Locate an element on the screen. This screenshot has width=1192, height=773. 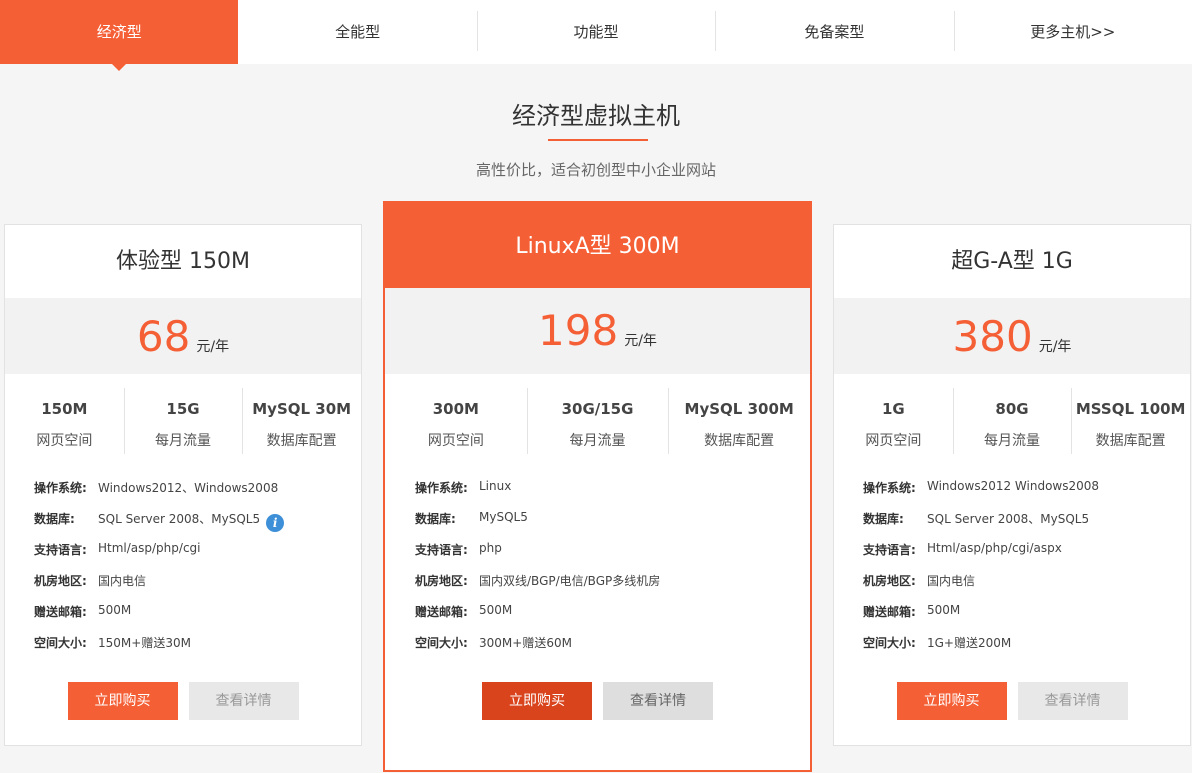
spec-summary: 1G 网页空间 80G 每月流量 MSSQL 100M 数据库配置 is located at coordinates (1012, 421).